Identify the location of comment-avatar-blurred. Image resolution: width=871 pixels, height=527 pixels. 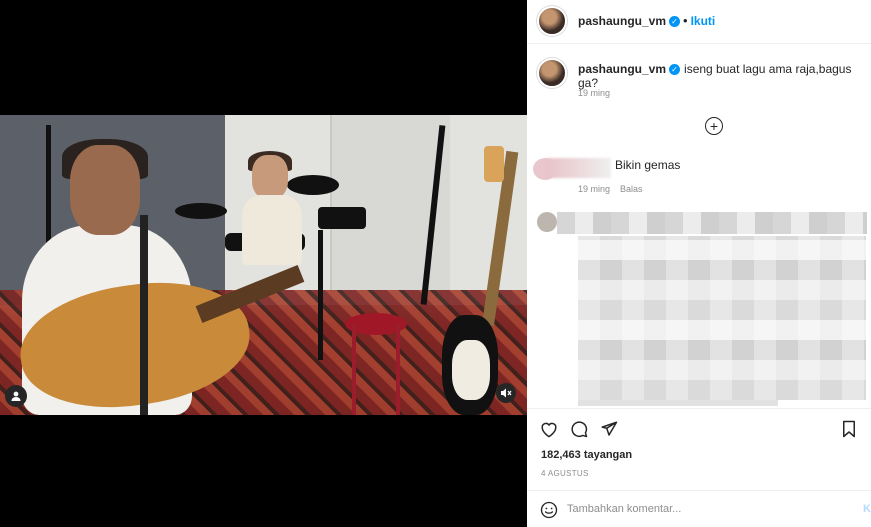
(547, 222).